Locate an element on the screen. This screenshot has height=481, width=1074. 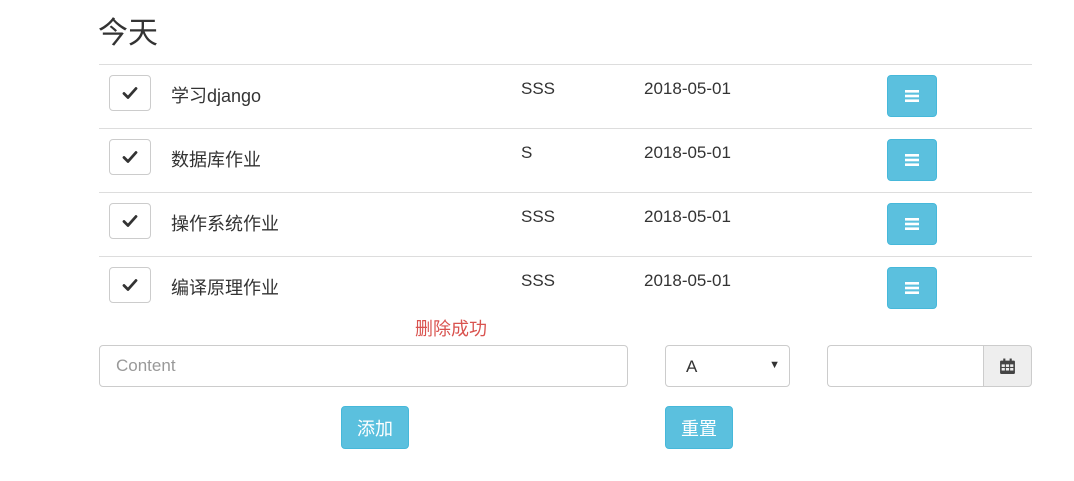
status-message: 删除成功 is located at coordinates (451, 329).